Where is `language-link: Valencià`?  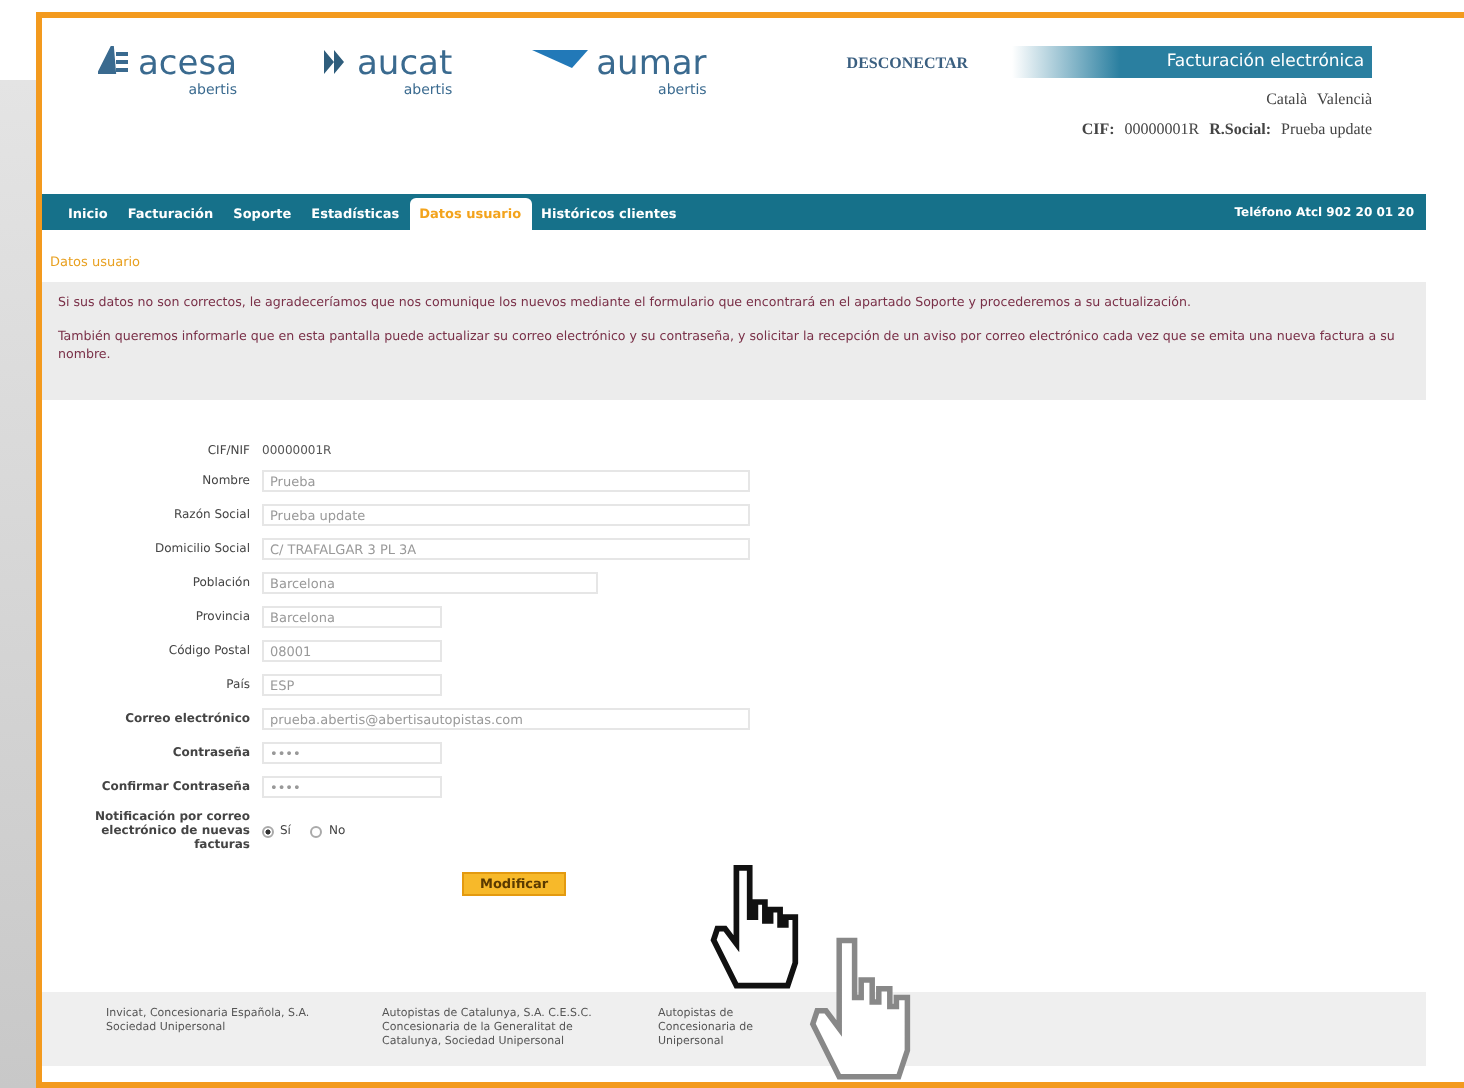 language-link: Valencià is located at coordinates (1345, 99).